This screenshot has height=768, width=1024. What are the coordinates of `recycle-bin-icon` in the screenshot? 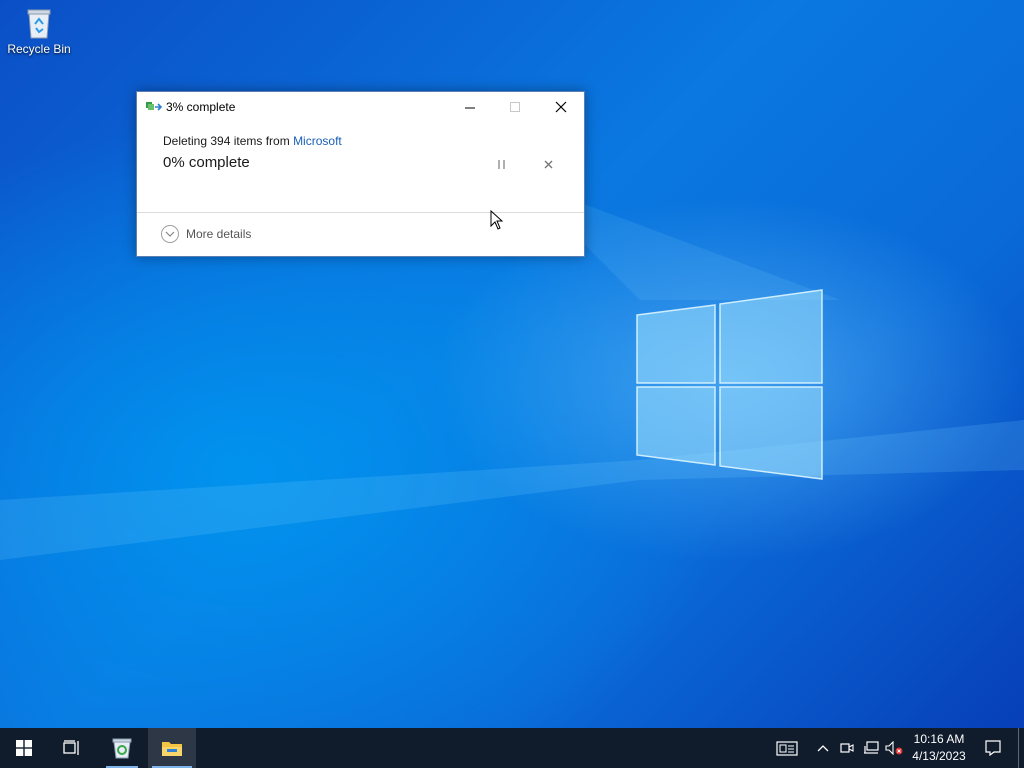 It's located at (39, 23).